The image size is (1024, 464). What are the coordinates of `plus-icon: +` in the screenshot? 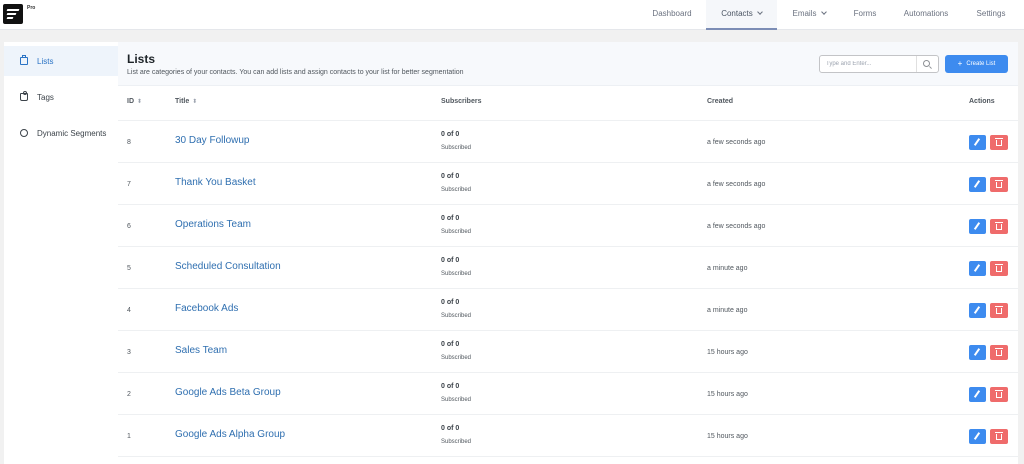 It's located at (960, 63).